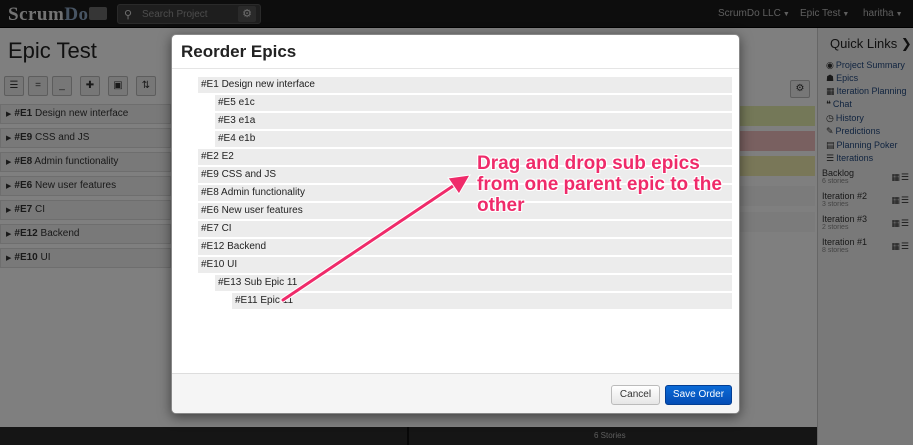 Image resolution: width=913 pixels, height=445 pixels. What do you see at coordinates (473, 121) in the screenshot?
I see `reorder-item: #E3 e1a` at bounding box center [473, 121].